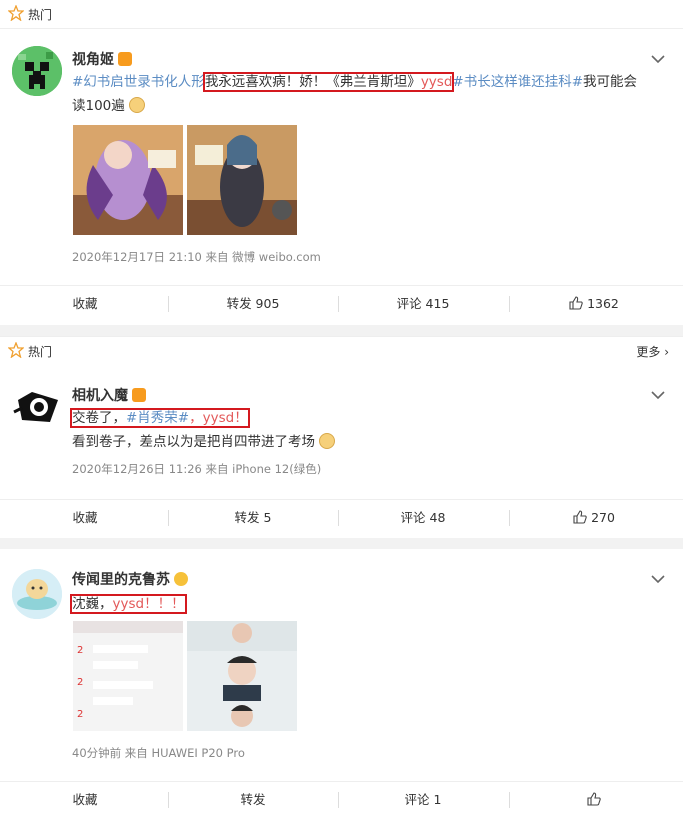 The image size is (683, 820). What do you see at coordinates (253, 800) in the screenshot?
I see `repost-button: 转发` at bounding box center [253, 800].